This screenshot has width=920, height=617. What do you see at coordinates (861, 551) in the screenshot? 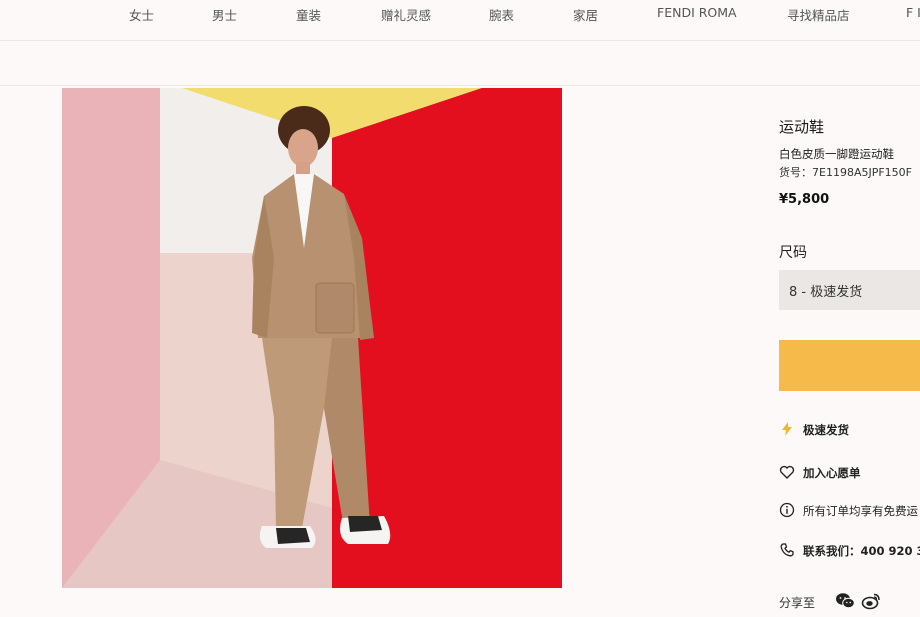
I see `contact-text: 联系我们：400 920 37` at bounding box center [861, 551].